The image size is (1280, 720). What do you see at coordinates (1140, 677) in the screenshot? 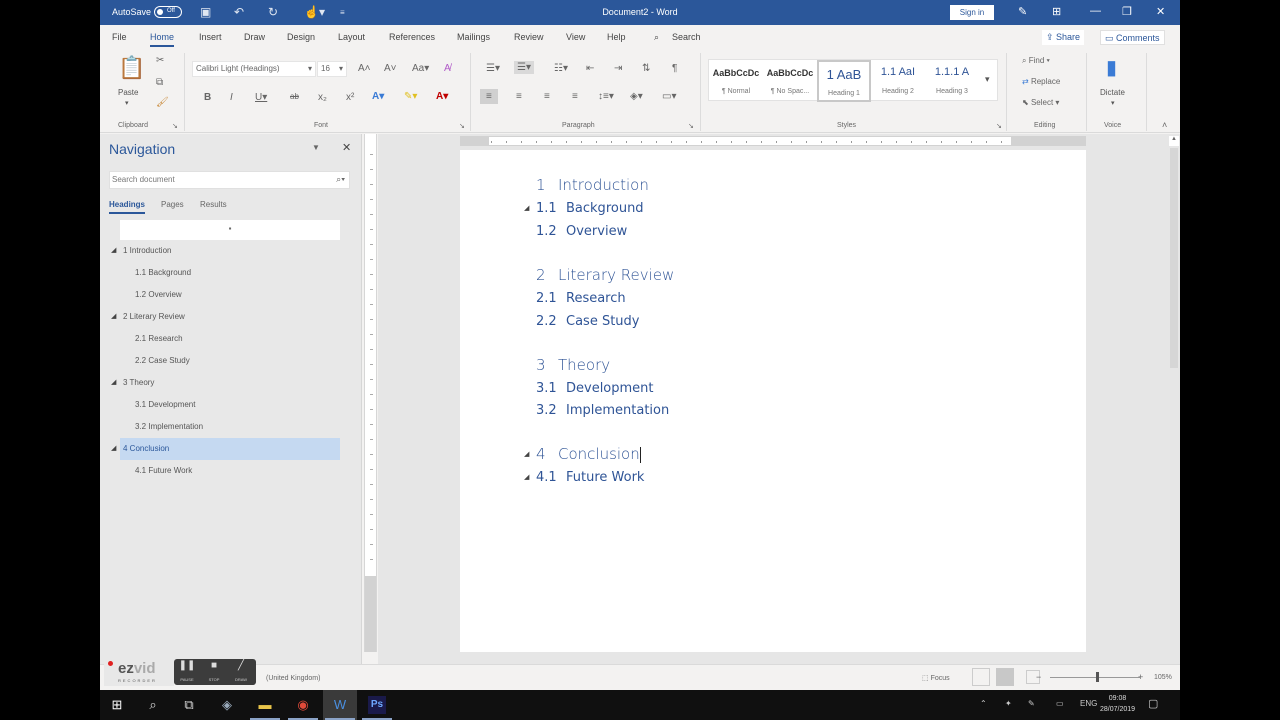
I see `zoom-in-icon: +` at bounding box center [1140, 677].